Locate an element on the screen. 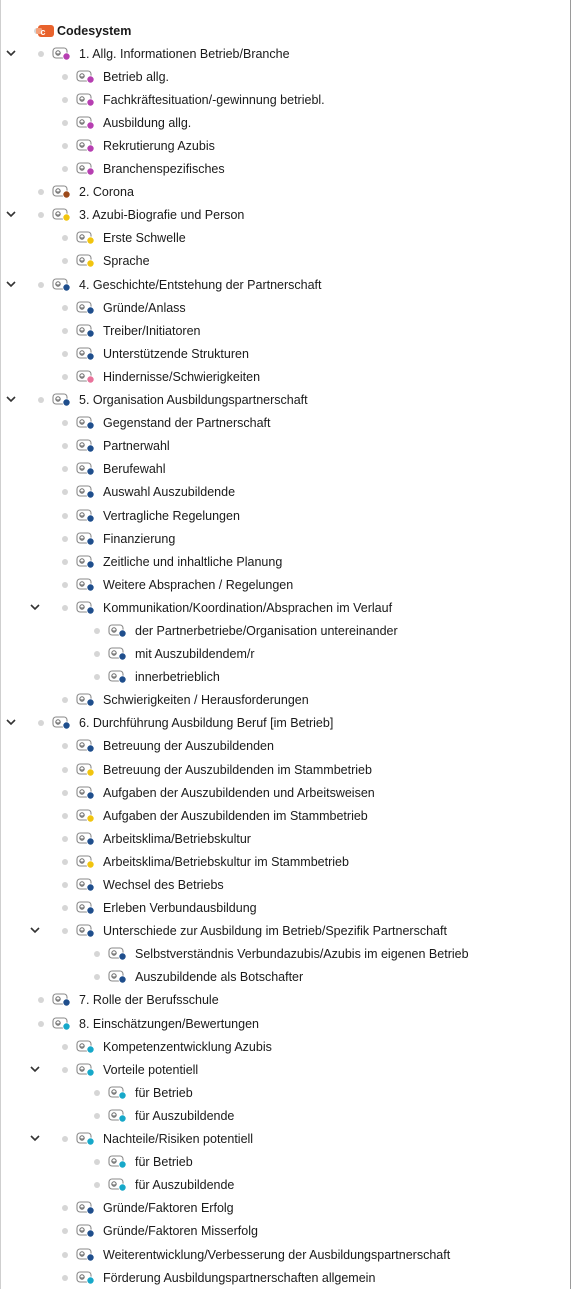  tree-row-hindernisse-schwierigkeiten: Hindernisse/Schwierigkeiten is located at coordinates (285, 376).